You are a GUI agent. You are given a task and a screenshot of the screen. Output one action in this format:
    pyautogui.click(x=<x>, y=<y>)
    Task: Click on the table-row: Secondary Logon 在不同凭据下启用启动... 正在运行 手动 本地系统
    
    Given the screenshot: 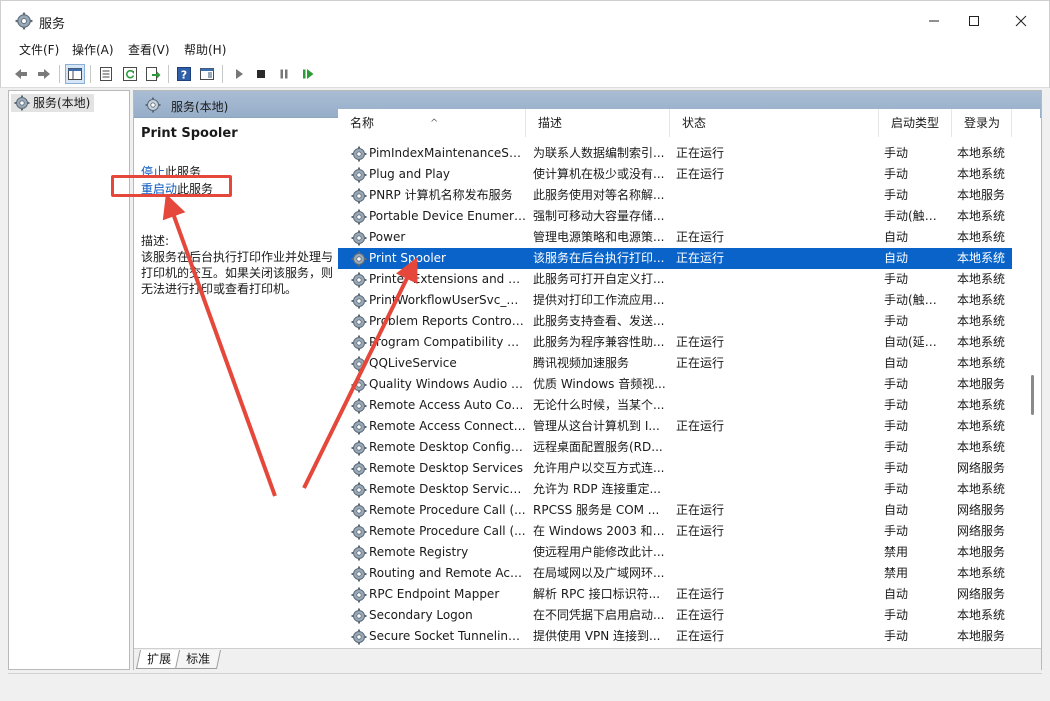 What is the action you would take?
    pyautogui.click(x=675, y=615)
    